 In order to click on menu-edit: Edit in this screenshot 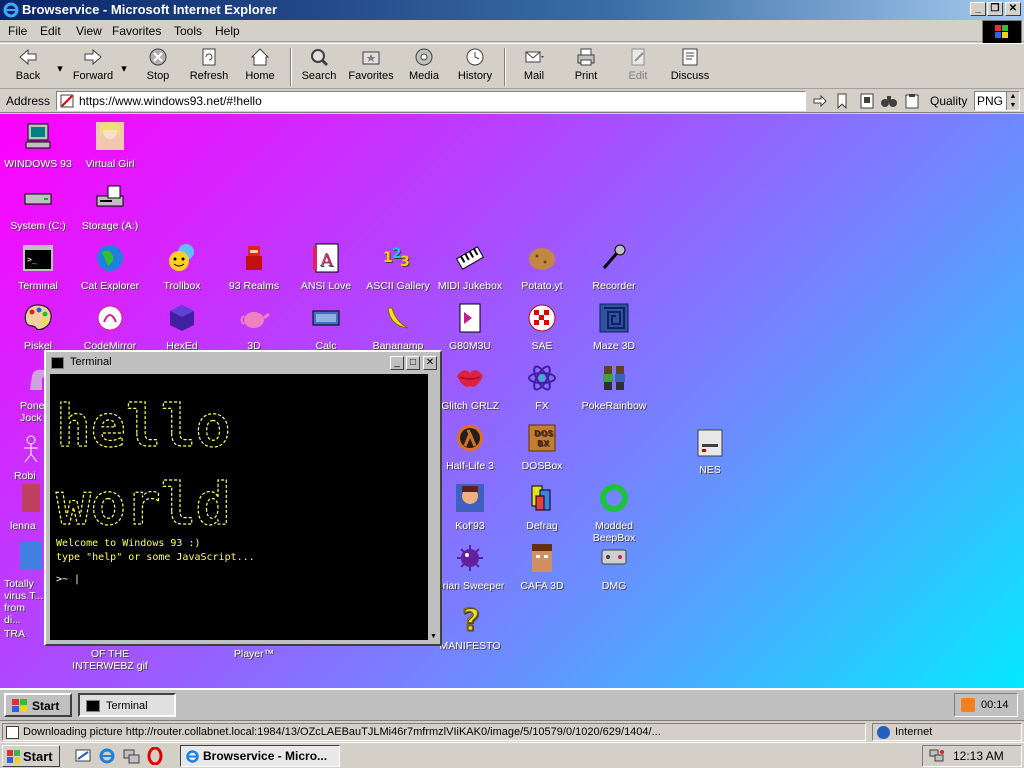, I will do `click(50, 31)`.